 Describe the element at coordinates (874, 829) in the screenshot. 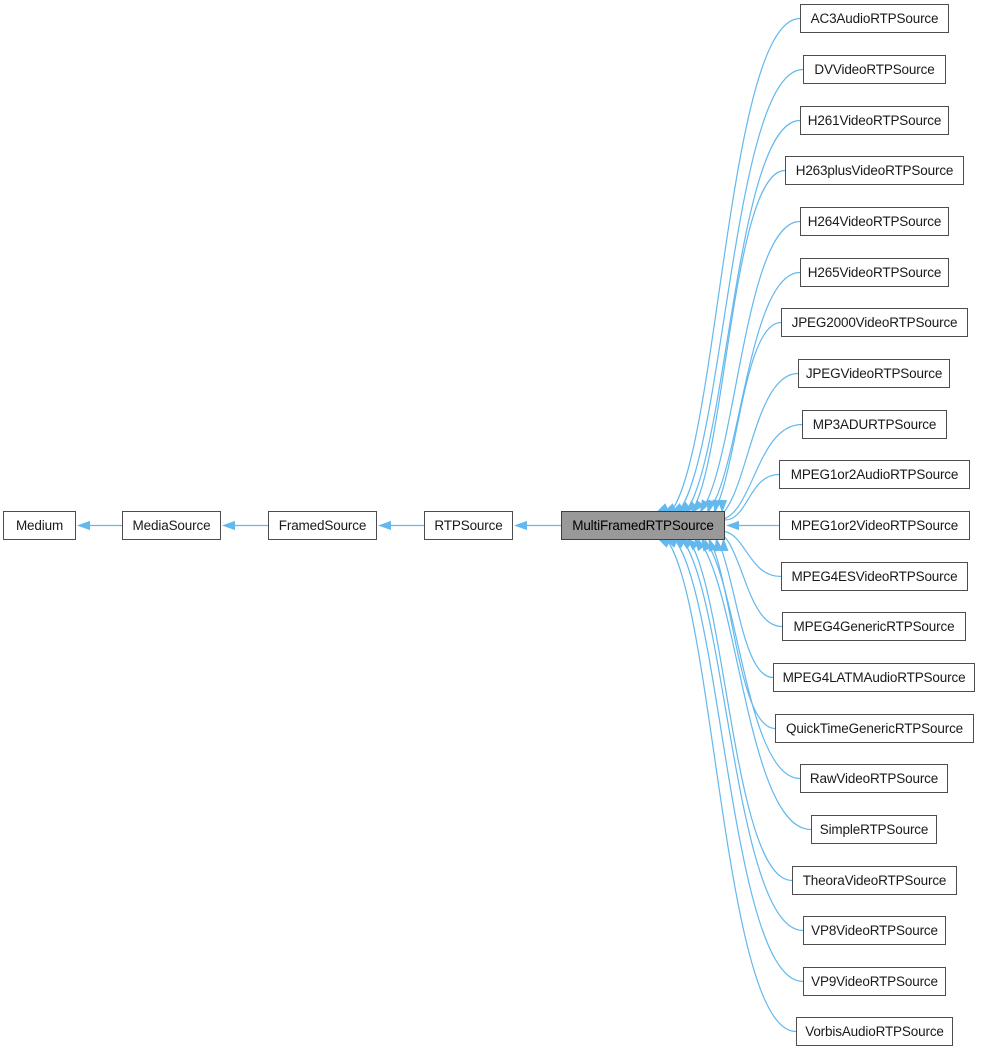

I see `class-node-simple-rtpsource: SimpleRTPSource` at that location.